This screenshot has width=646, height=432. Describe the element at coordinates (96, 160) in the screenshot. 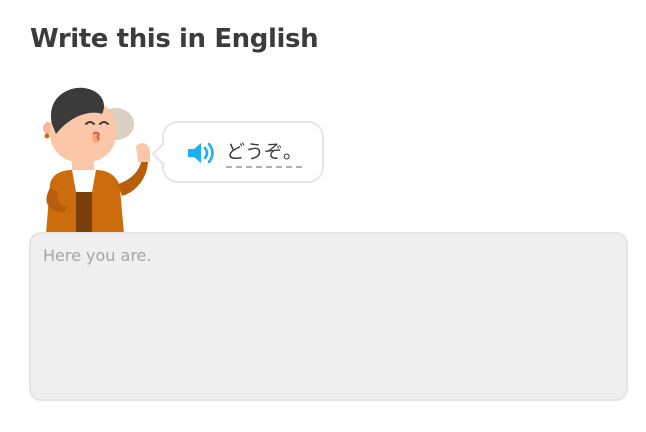

I see `character-illustration` at that location.